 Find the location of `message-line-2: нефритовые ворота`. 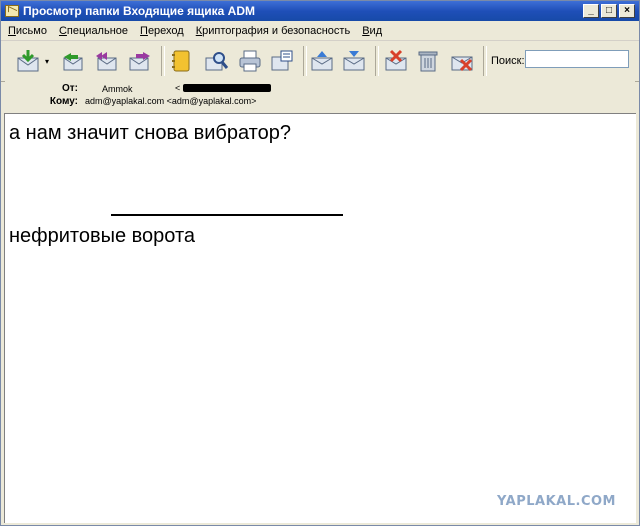

message-line-2: нефритовые ворота is located at coordinates (102, 236).